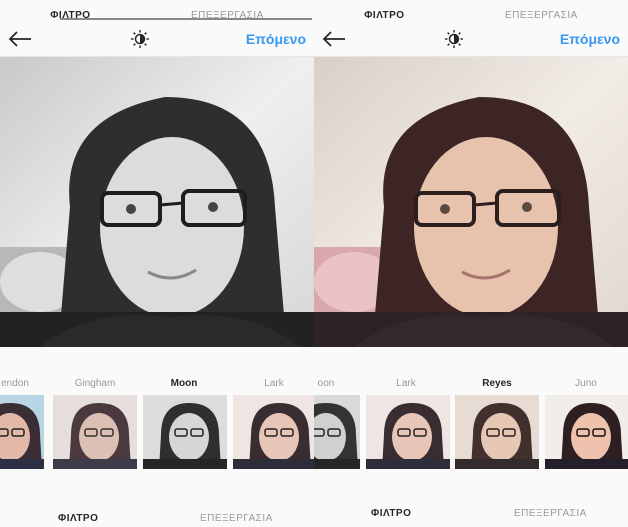  What do you see at coordinates (95, 383) in the screenshot?
I see `filter-label: Gingham` at bounding box center [95, 383].